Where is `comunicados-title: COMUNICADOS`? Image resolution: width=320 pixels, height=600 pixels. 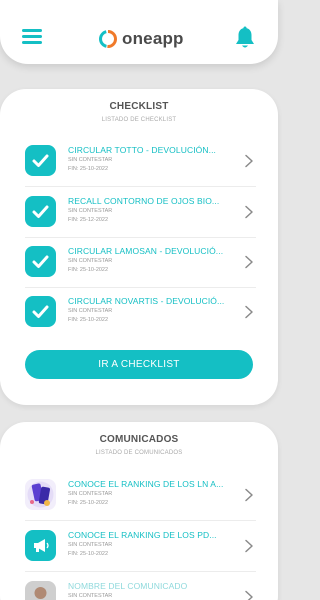 comunicados-title: COMUNICADOS is located at coordinates (139, 439).